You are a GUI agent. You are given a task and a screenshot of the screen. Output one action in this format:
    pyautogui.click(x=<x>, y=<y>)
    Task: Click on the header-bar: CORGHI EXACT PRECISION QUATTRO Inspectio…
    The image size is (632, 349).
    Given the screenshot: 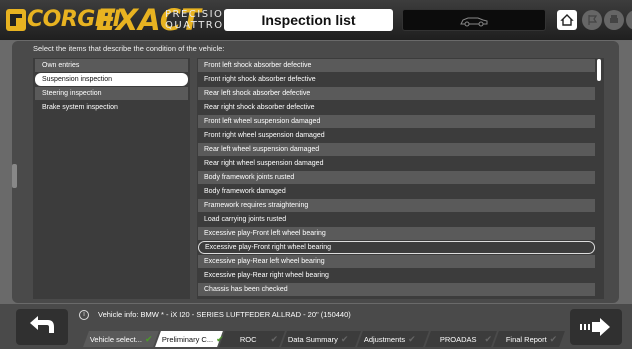 What is the action you would take?
    pyautogui.click(x=316, y=20)
    